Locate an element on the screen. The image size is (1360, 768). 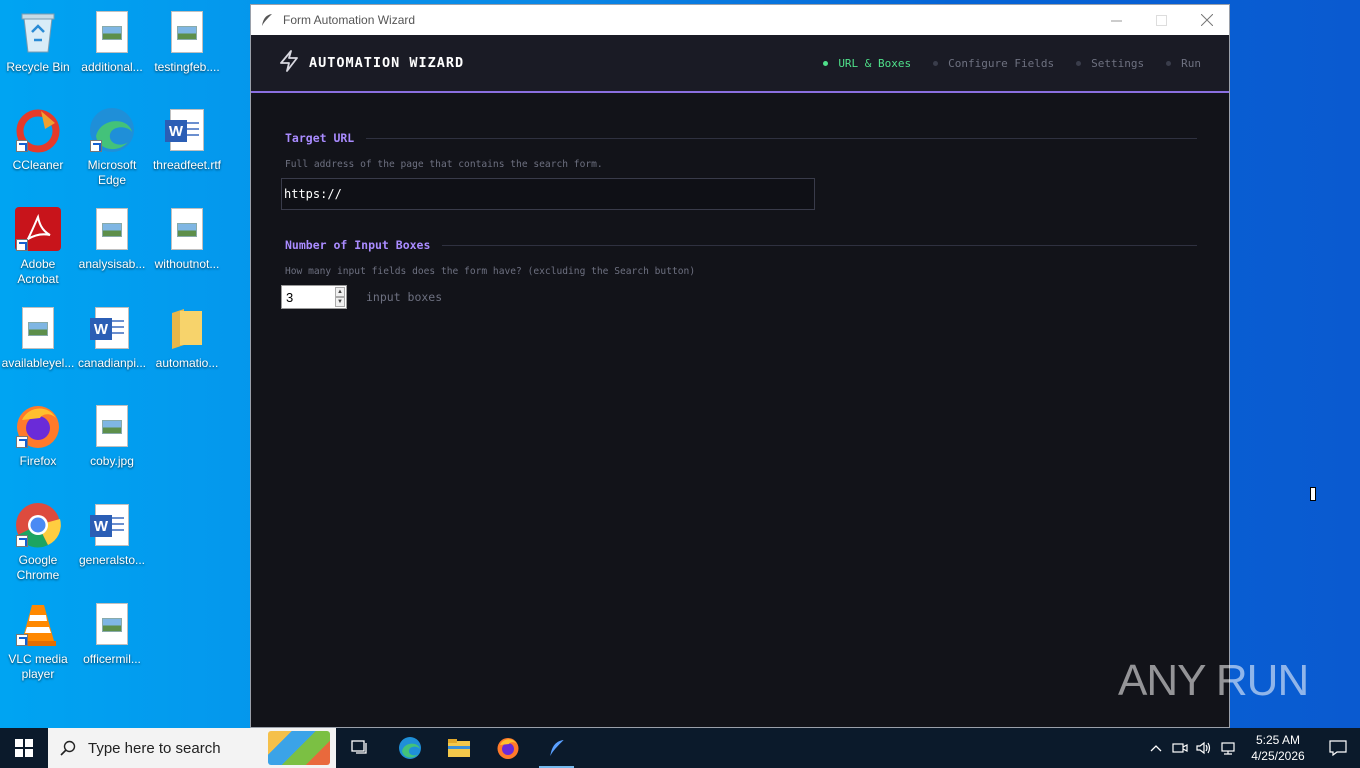
step-label: Settings is located at coordinates (1118, 63).